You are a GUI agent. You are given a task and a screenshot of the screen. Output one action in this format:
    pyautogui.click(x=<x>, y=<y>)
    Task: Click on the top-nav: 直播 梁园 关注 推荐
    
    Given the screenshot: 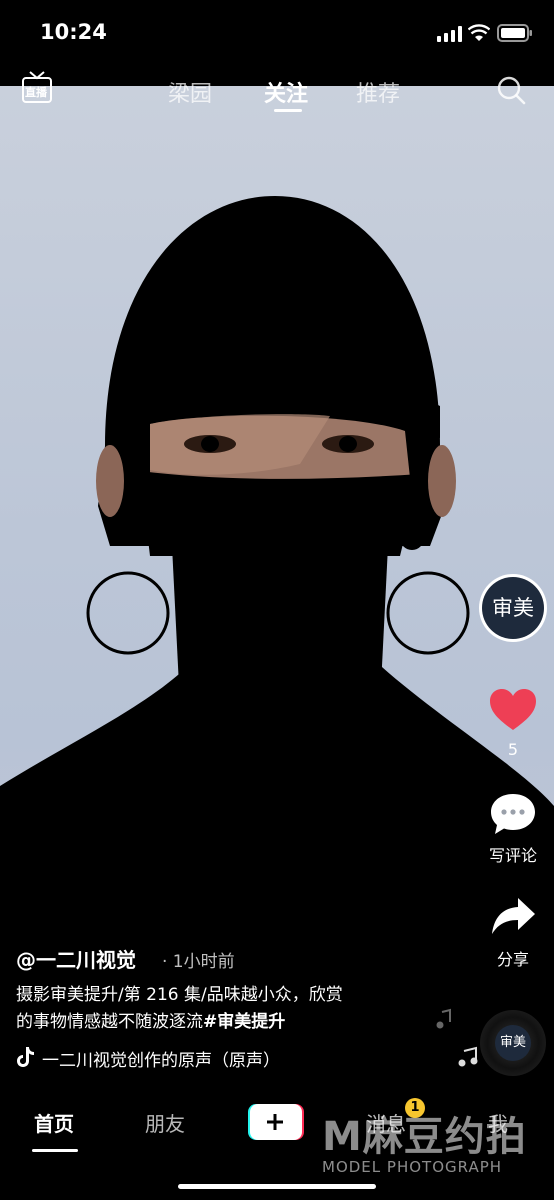 What is the action you would take?
    pyautogui.click(x=277, y=92)
    